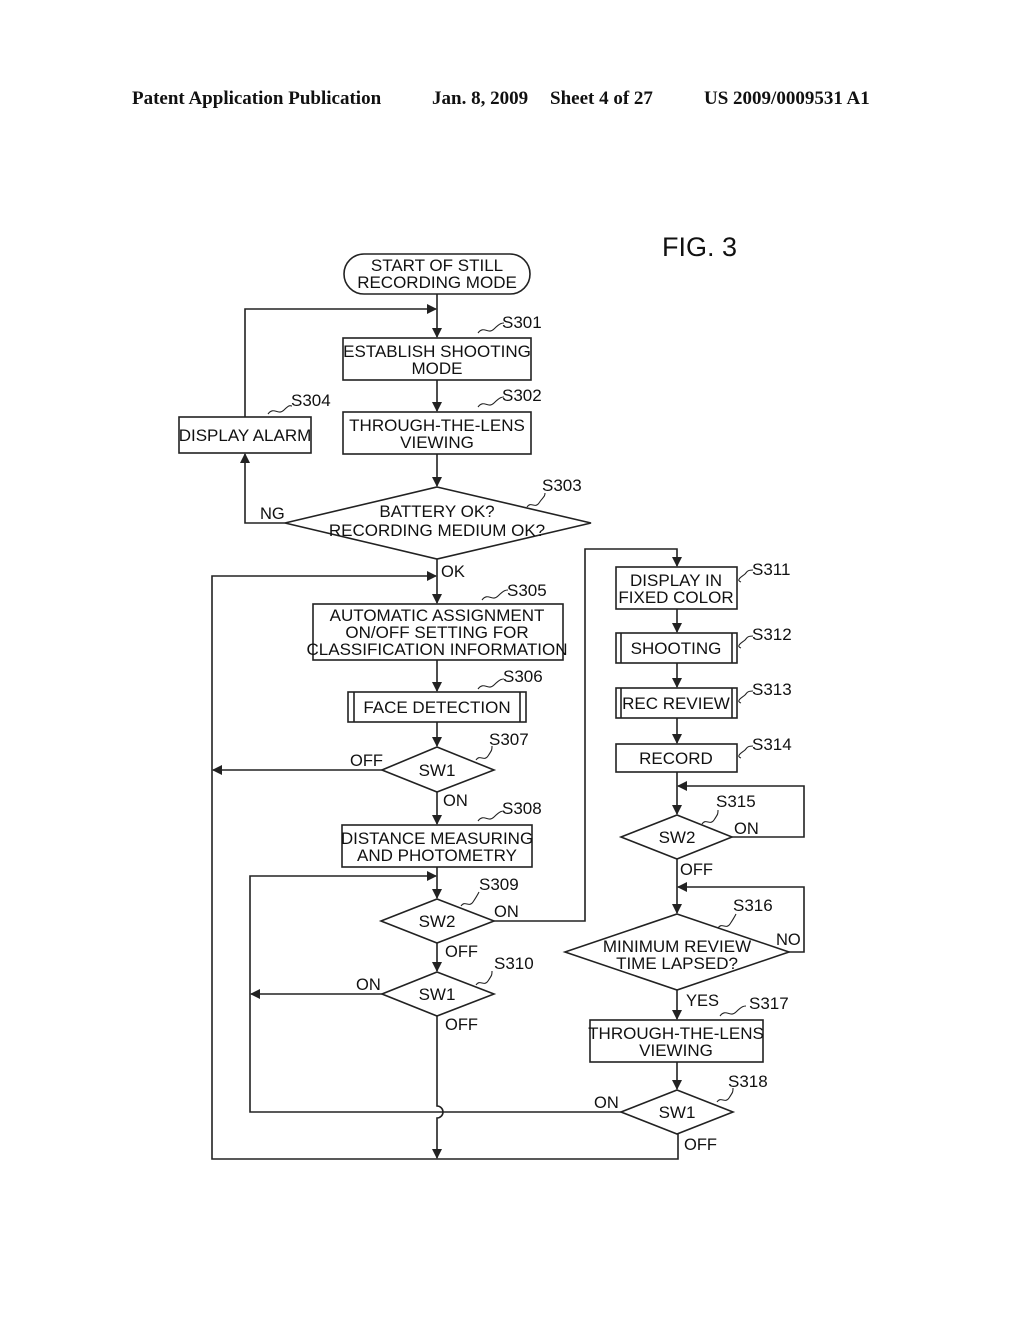 This screenshot has width=1024, height=1320. I want to click on node-s303-line-1: BATTERY OK?, so click(436, 511).